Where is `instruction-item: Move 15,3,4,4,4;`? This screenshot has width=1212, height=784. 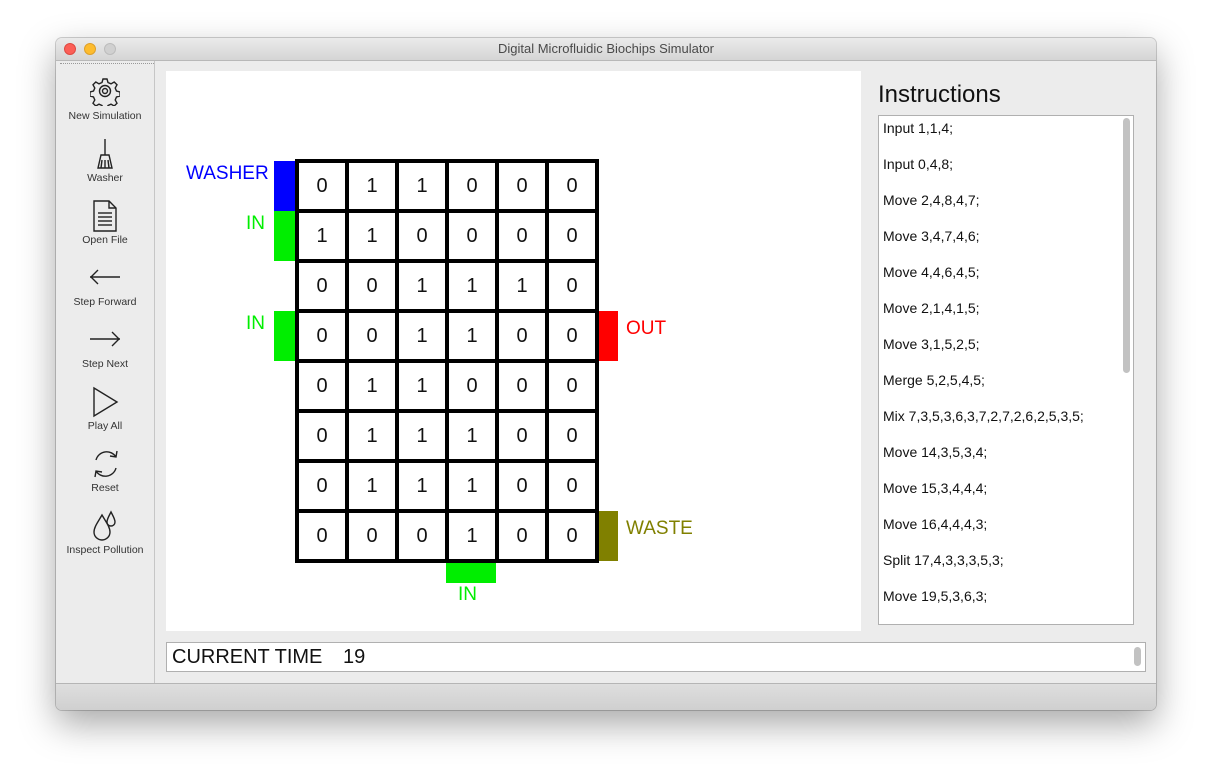 instruction-item: Move 15,3,4,4,4; is located at coordinates (1006, 494).